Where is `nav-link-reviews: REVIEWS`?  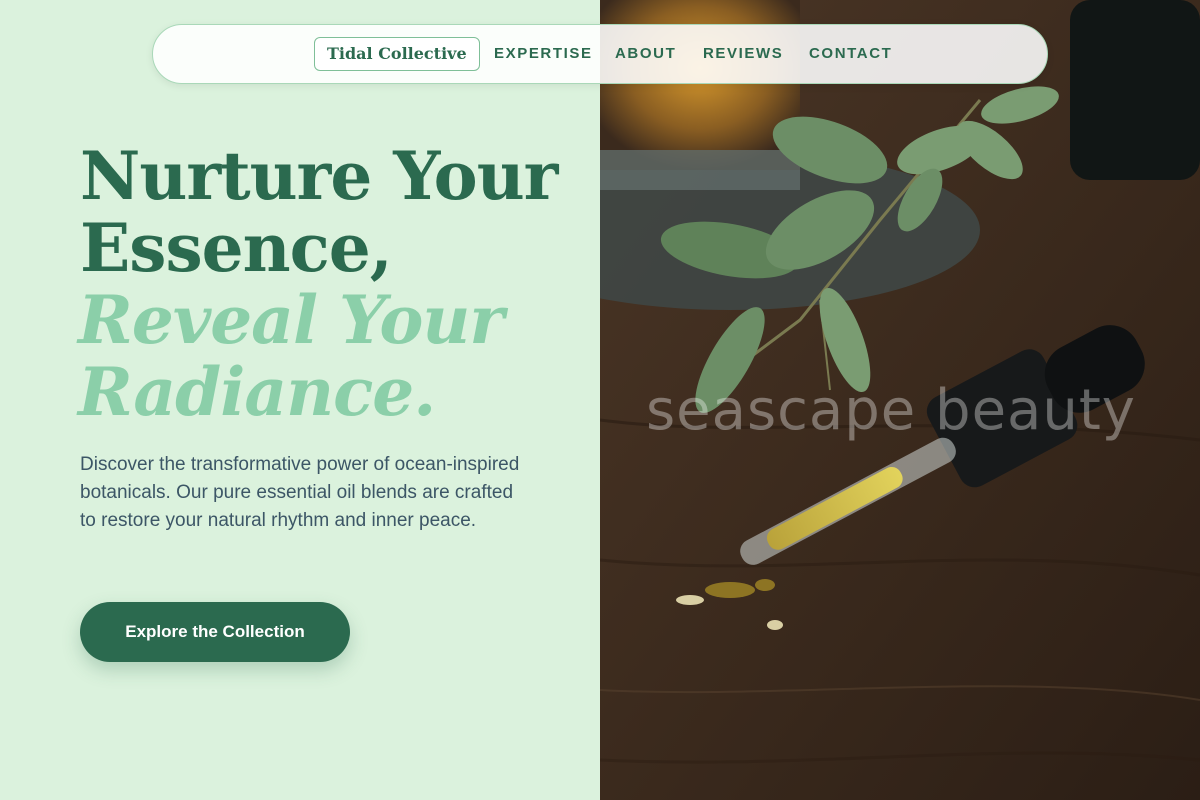
nav-link-reviews: REVIEWS is located at coordinates (743, 53).